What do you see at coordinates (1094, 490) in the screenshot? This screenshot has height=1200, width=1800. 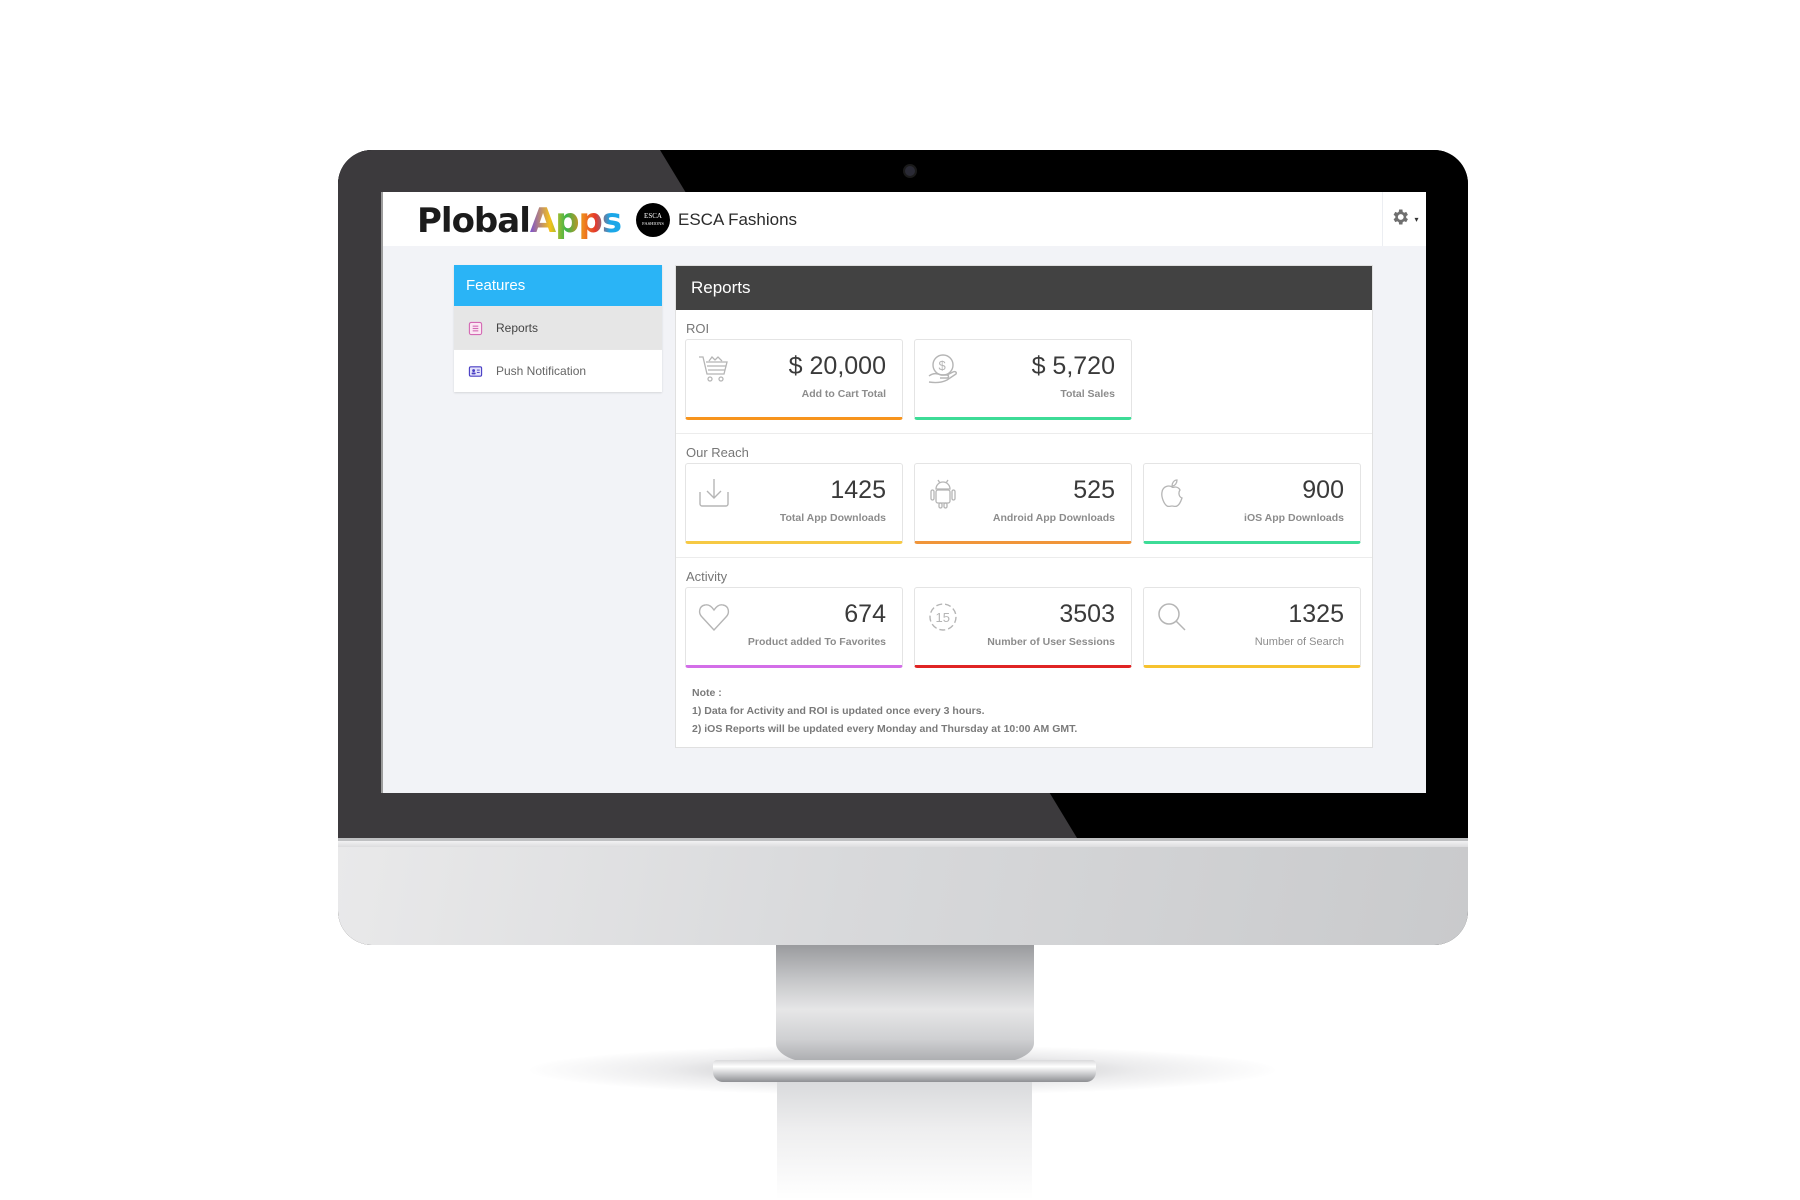 I see `stat-value: 525` at bounding box center [1094, 490].